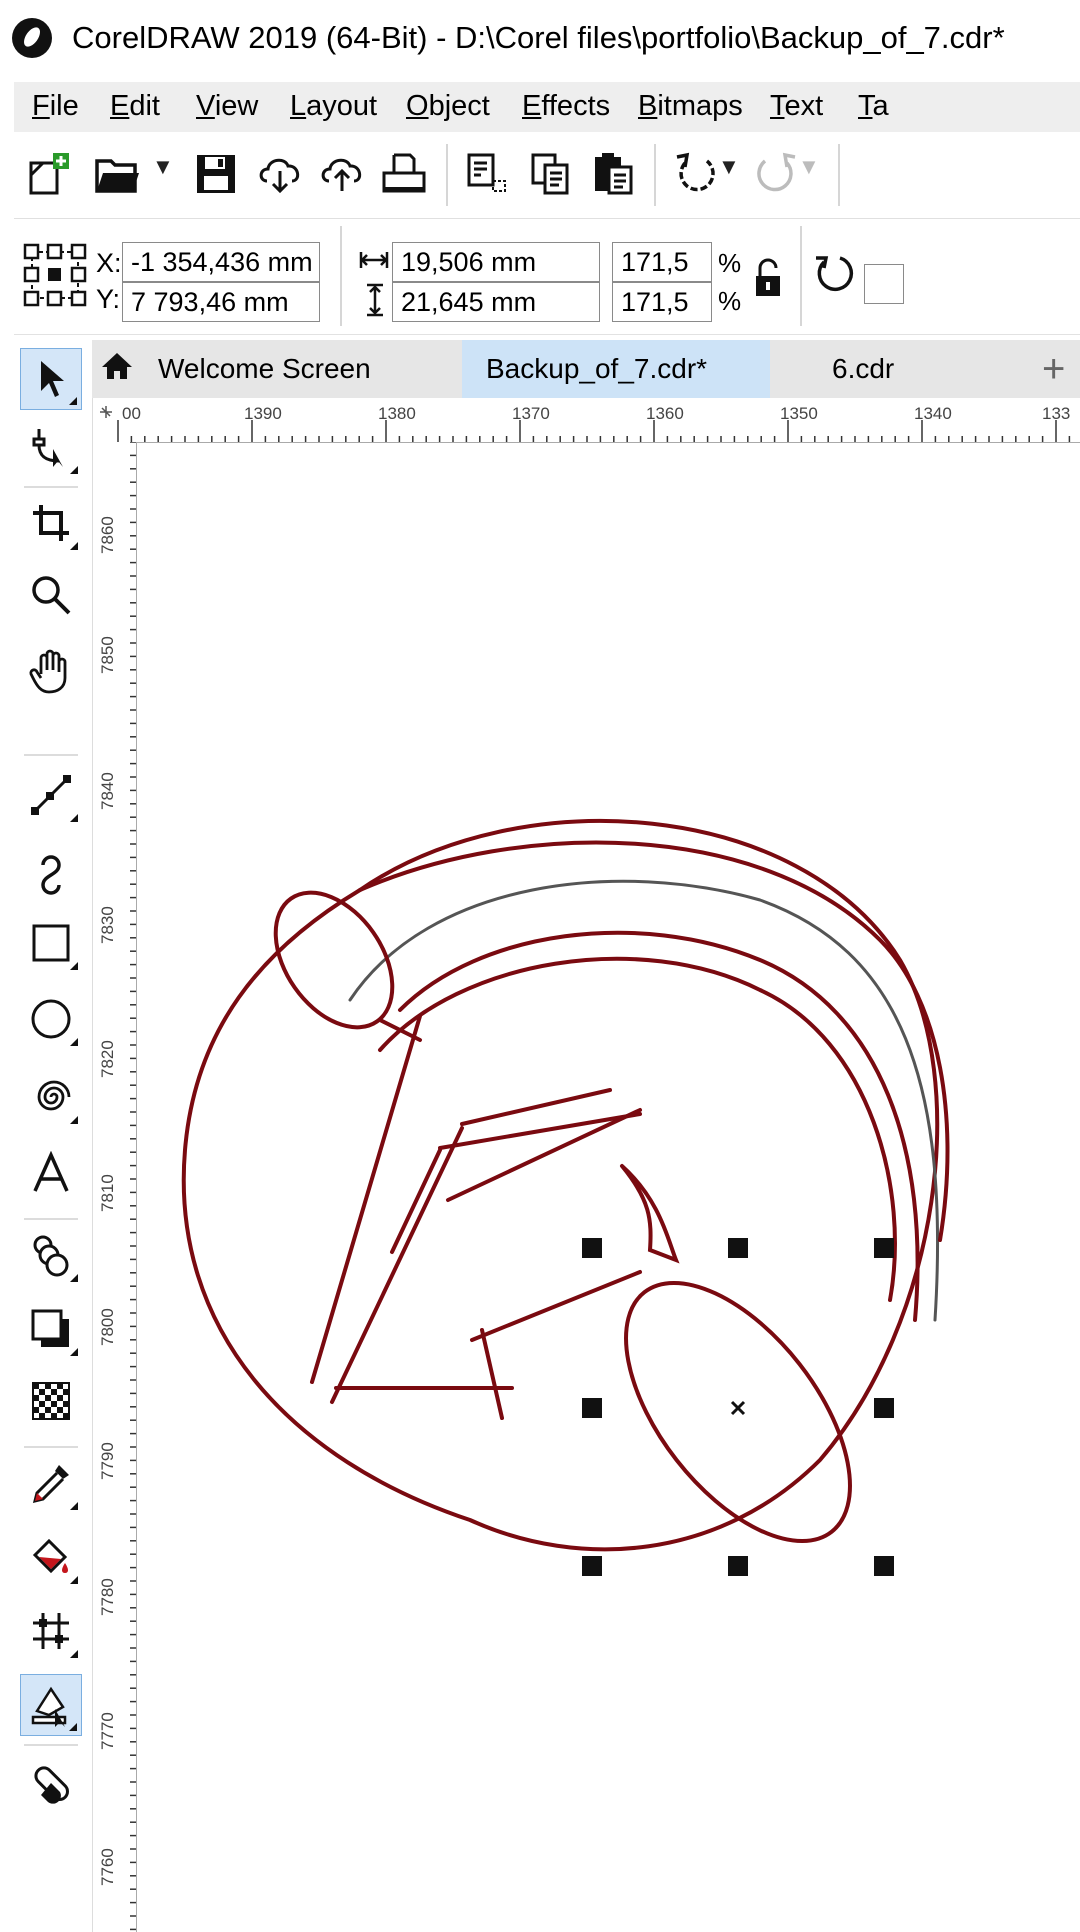 The image size is (1080, 1932). What do you see at coordinates (51, 1329) in the screenshot?
I see `drop-shadow-icon` at bounding box center [51, 1329].